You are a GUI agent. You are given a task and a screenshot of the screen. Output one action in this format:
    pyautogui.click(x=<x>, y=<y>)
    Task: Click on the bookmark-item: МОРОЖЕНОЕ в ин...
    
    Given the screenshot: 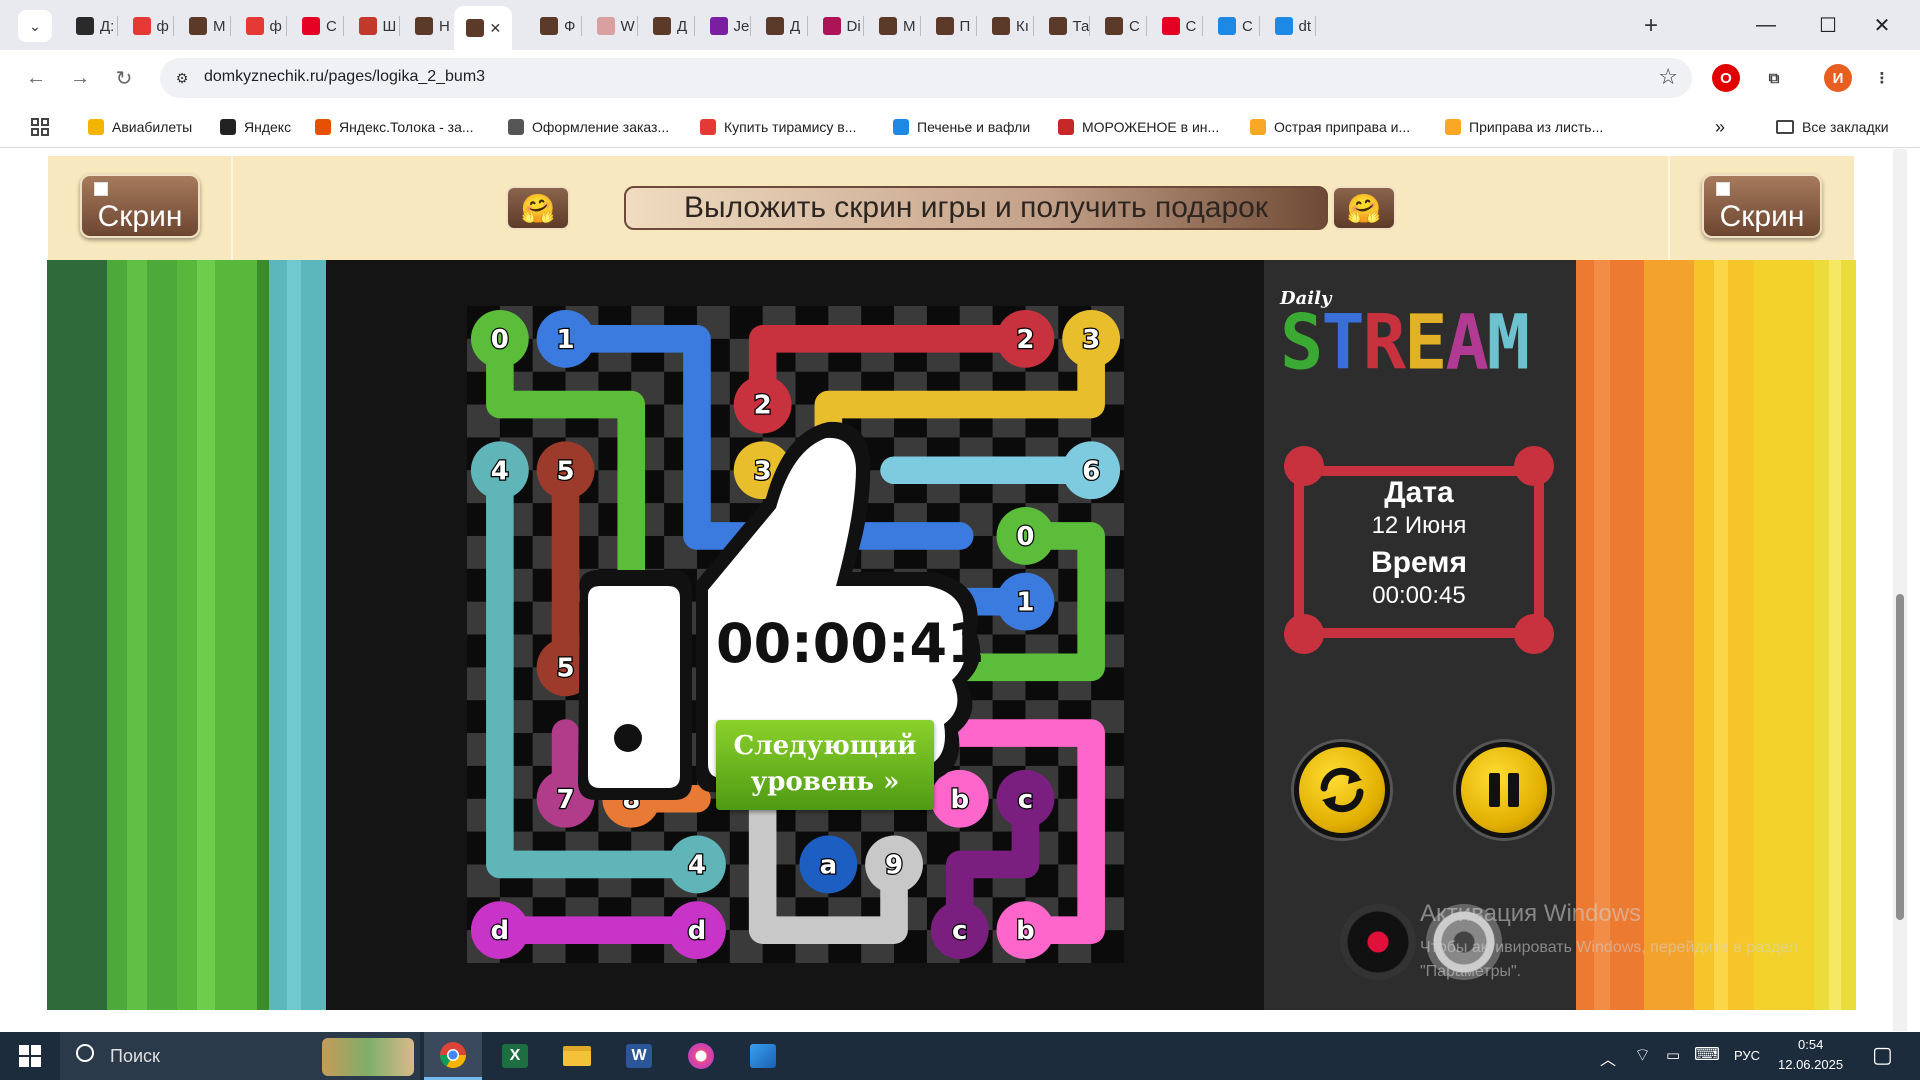 What is the action you would take?
    pyautogui.click(x=1138, y=127)
    